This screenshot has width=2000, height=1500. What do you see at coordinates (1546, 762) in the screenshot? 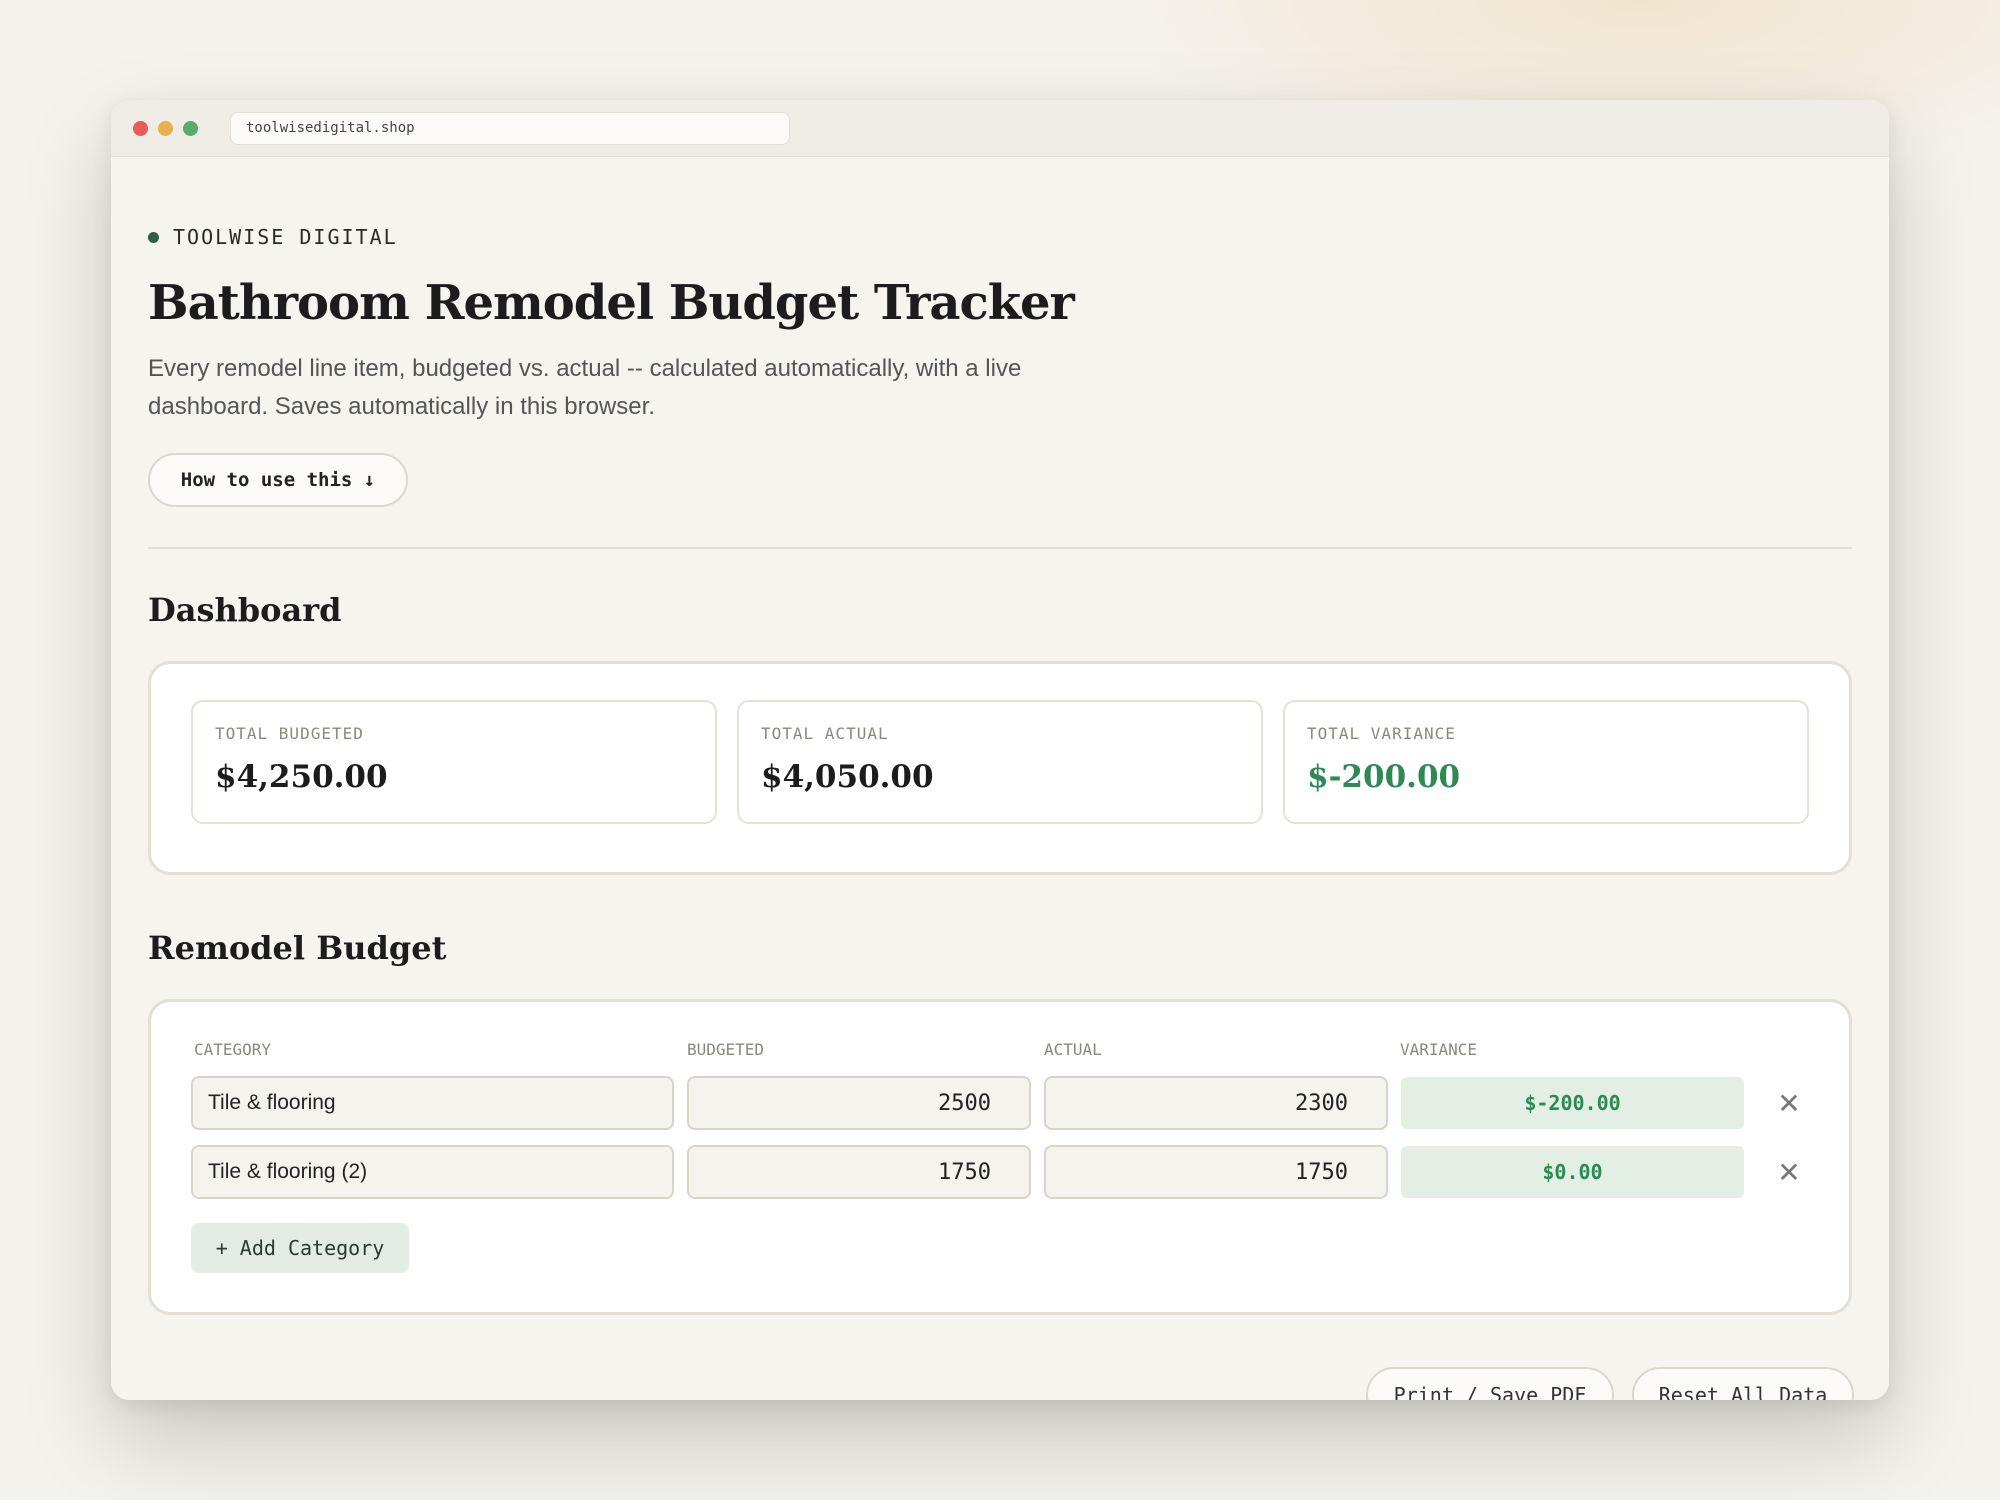
I see `stat-total-variance: TOTAL VARIANCE $-200.00` at bounding box center [1546, 762].